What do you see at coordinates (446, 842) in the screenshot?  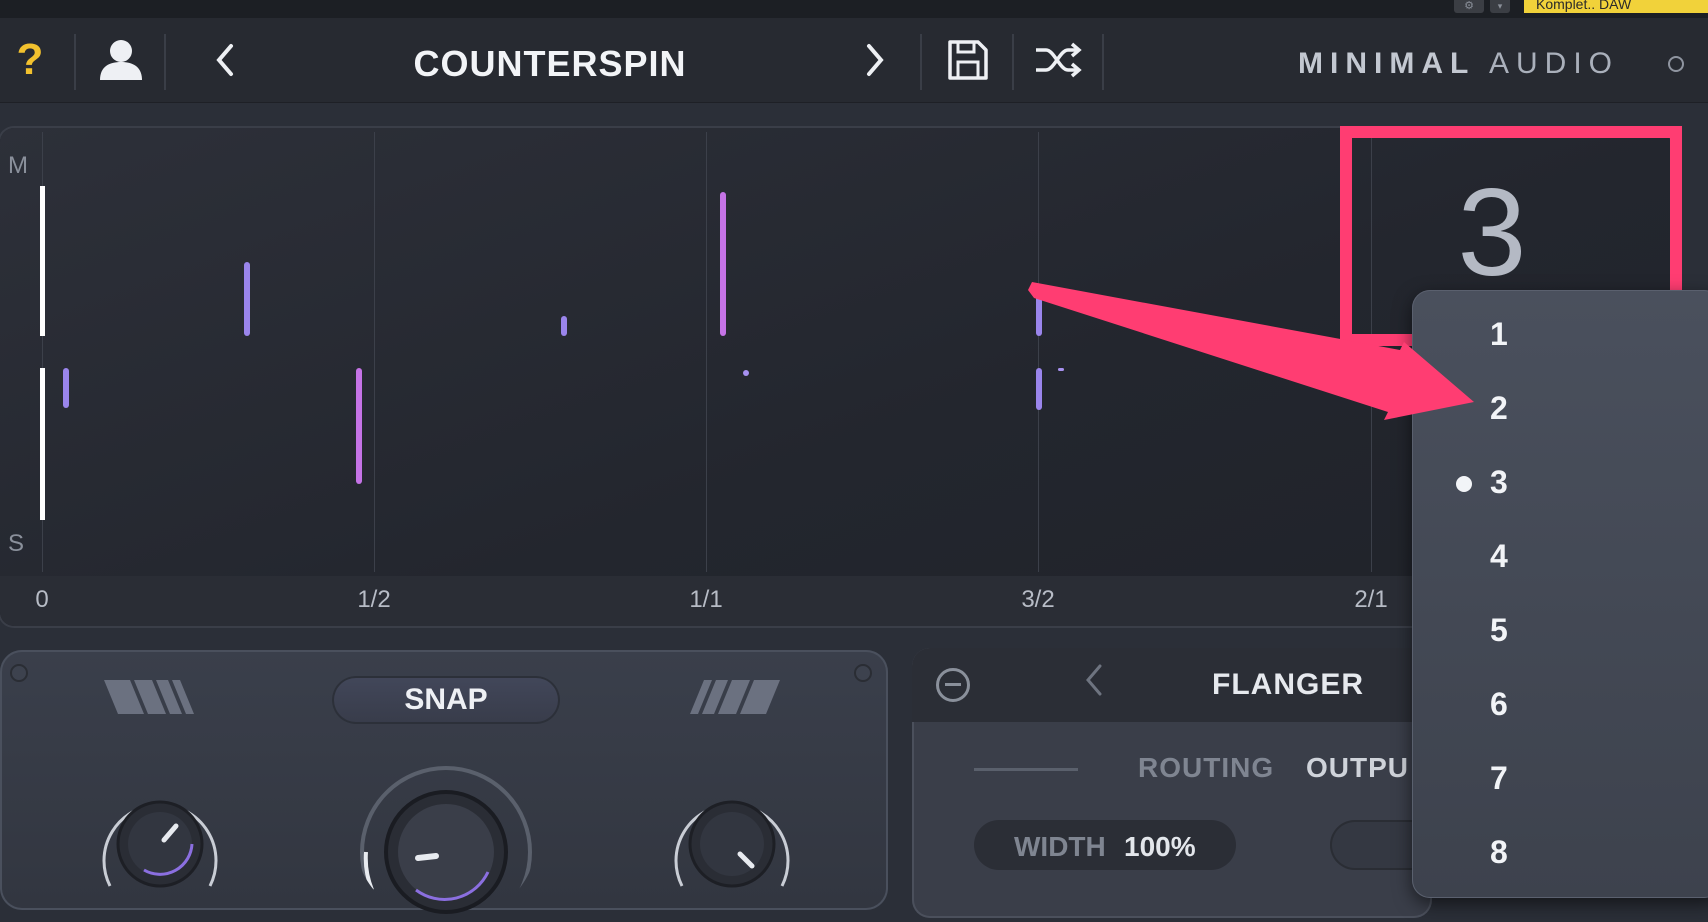 I see `center-knob` at bounding box center [446, 842].